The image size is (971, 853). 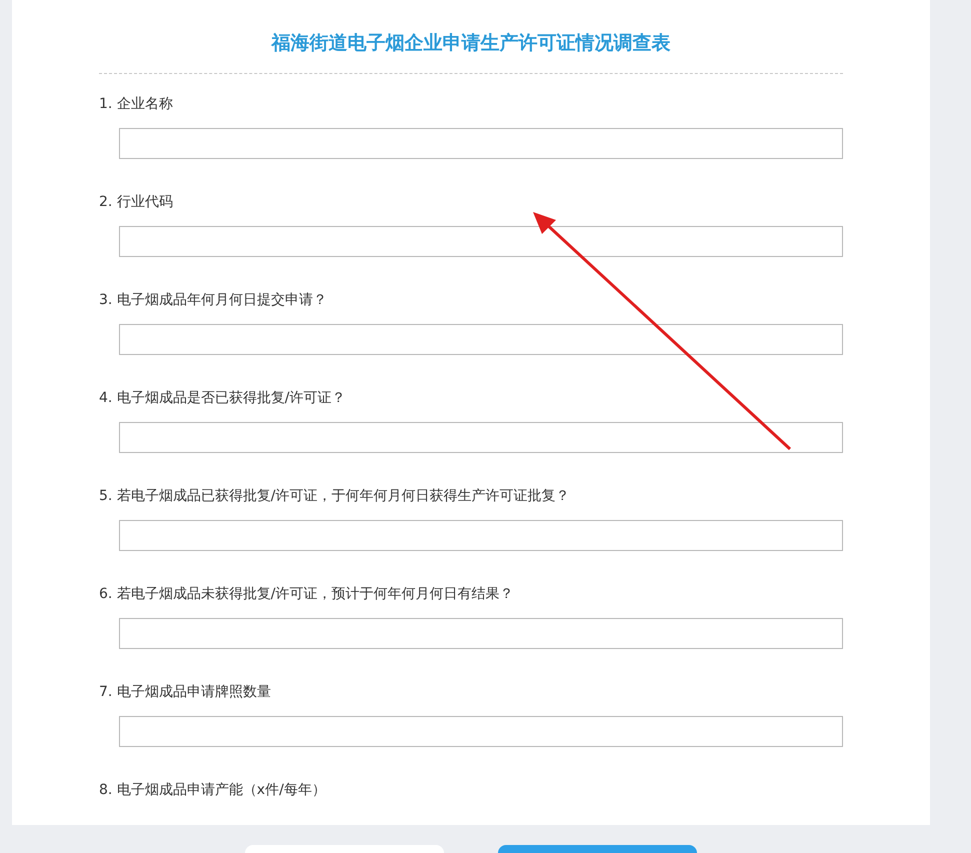 I want to click on form-title: 福海街道电子烟企业申请生产许可证情况调查表, so click(x=471, y=43).